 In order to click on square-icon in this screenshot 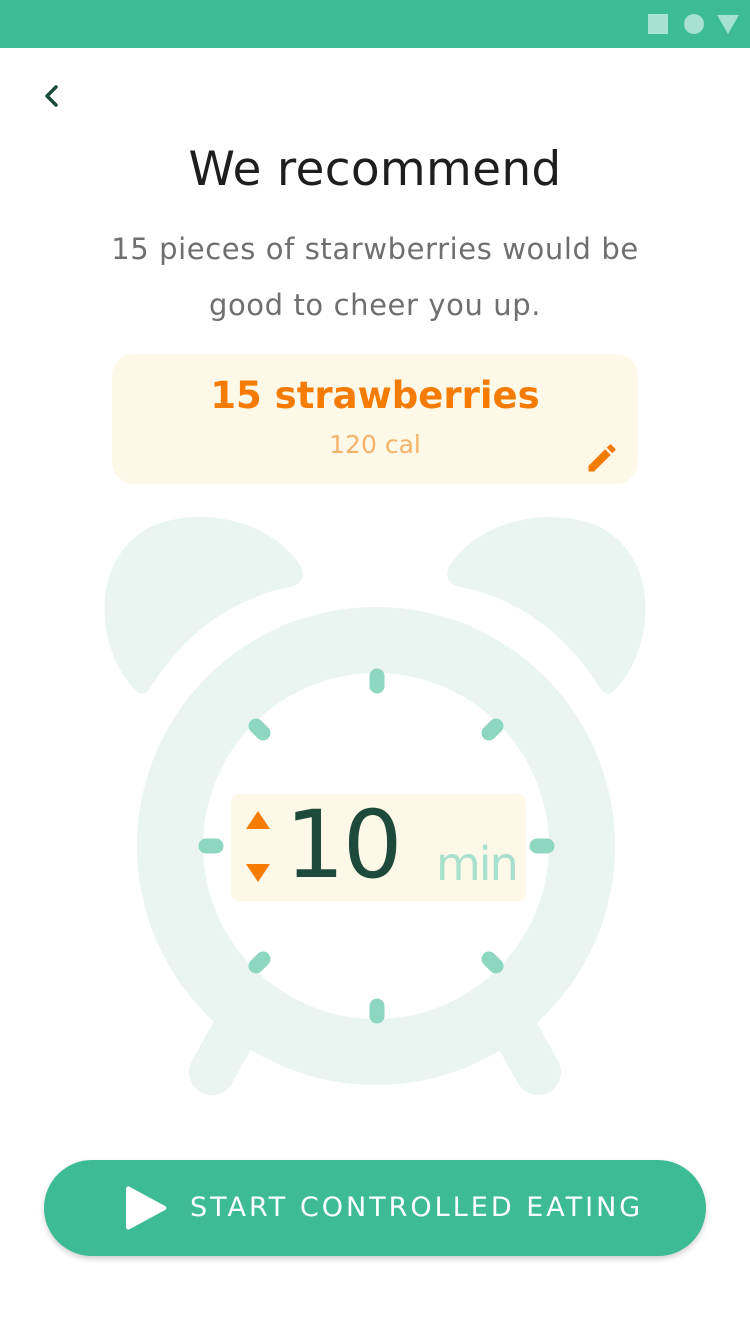, I will do `click(658, 24)`.